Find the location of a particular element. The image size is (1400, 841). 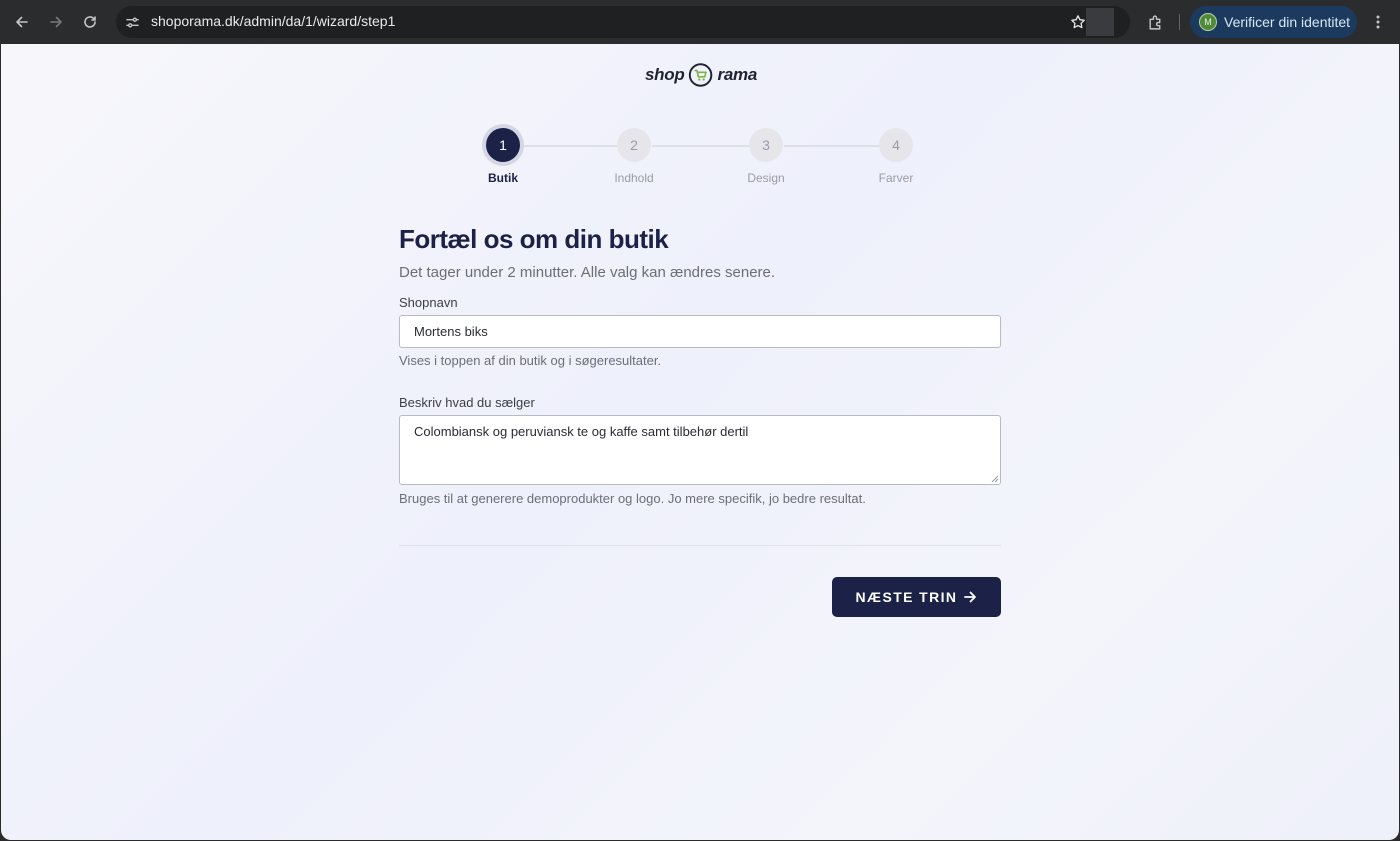

step-farver: 4 Farver is located at coordinates (896, 156).